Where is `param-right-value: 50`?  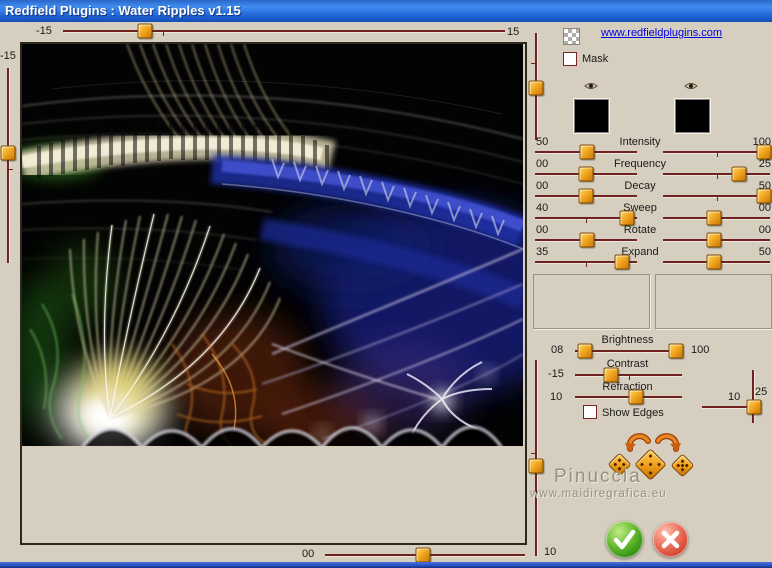
param-right-value: 50 is located at coordinates (764, 252).